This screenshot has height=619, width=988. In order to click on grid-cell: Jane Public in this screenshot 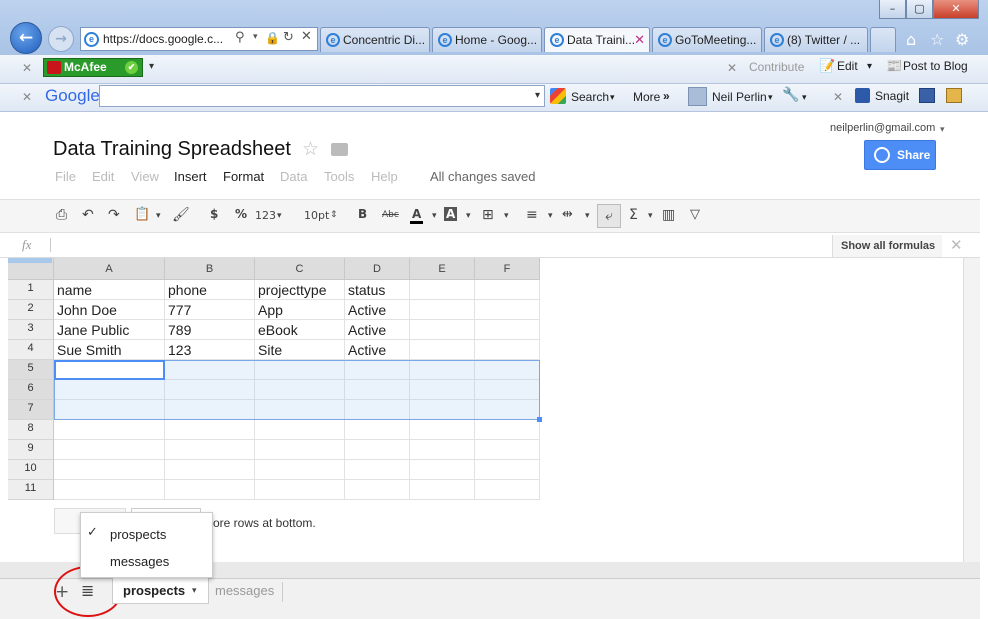, I will do `click(109, 330)`.